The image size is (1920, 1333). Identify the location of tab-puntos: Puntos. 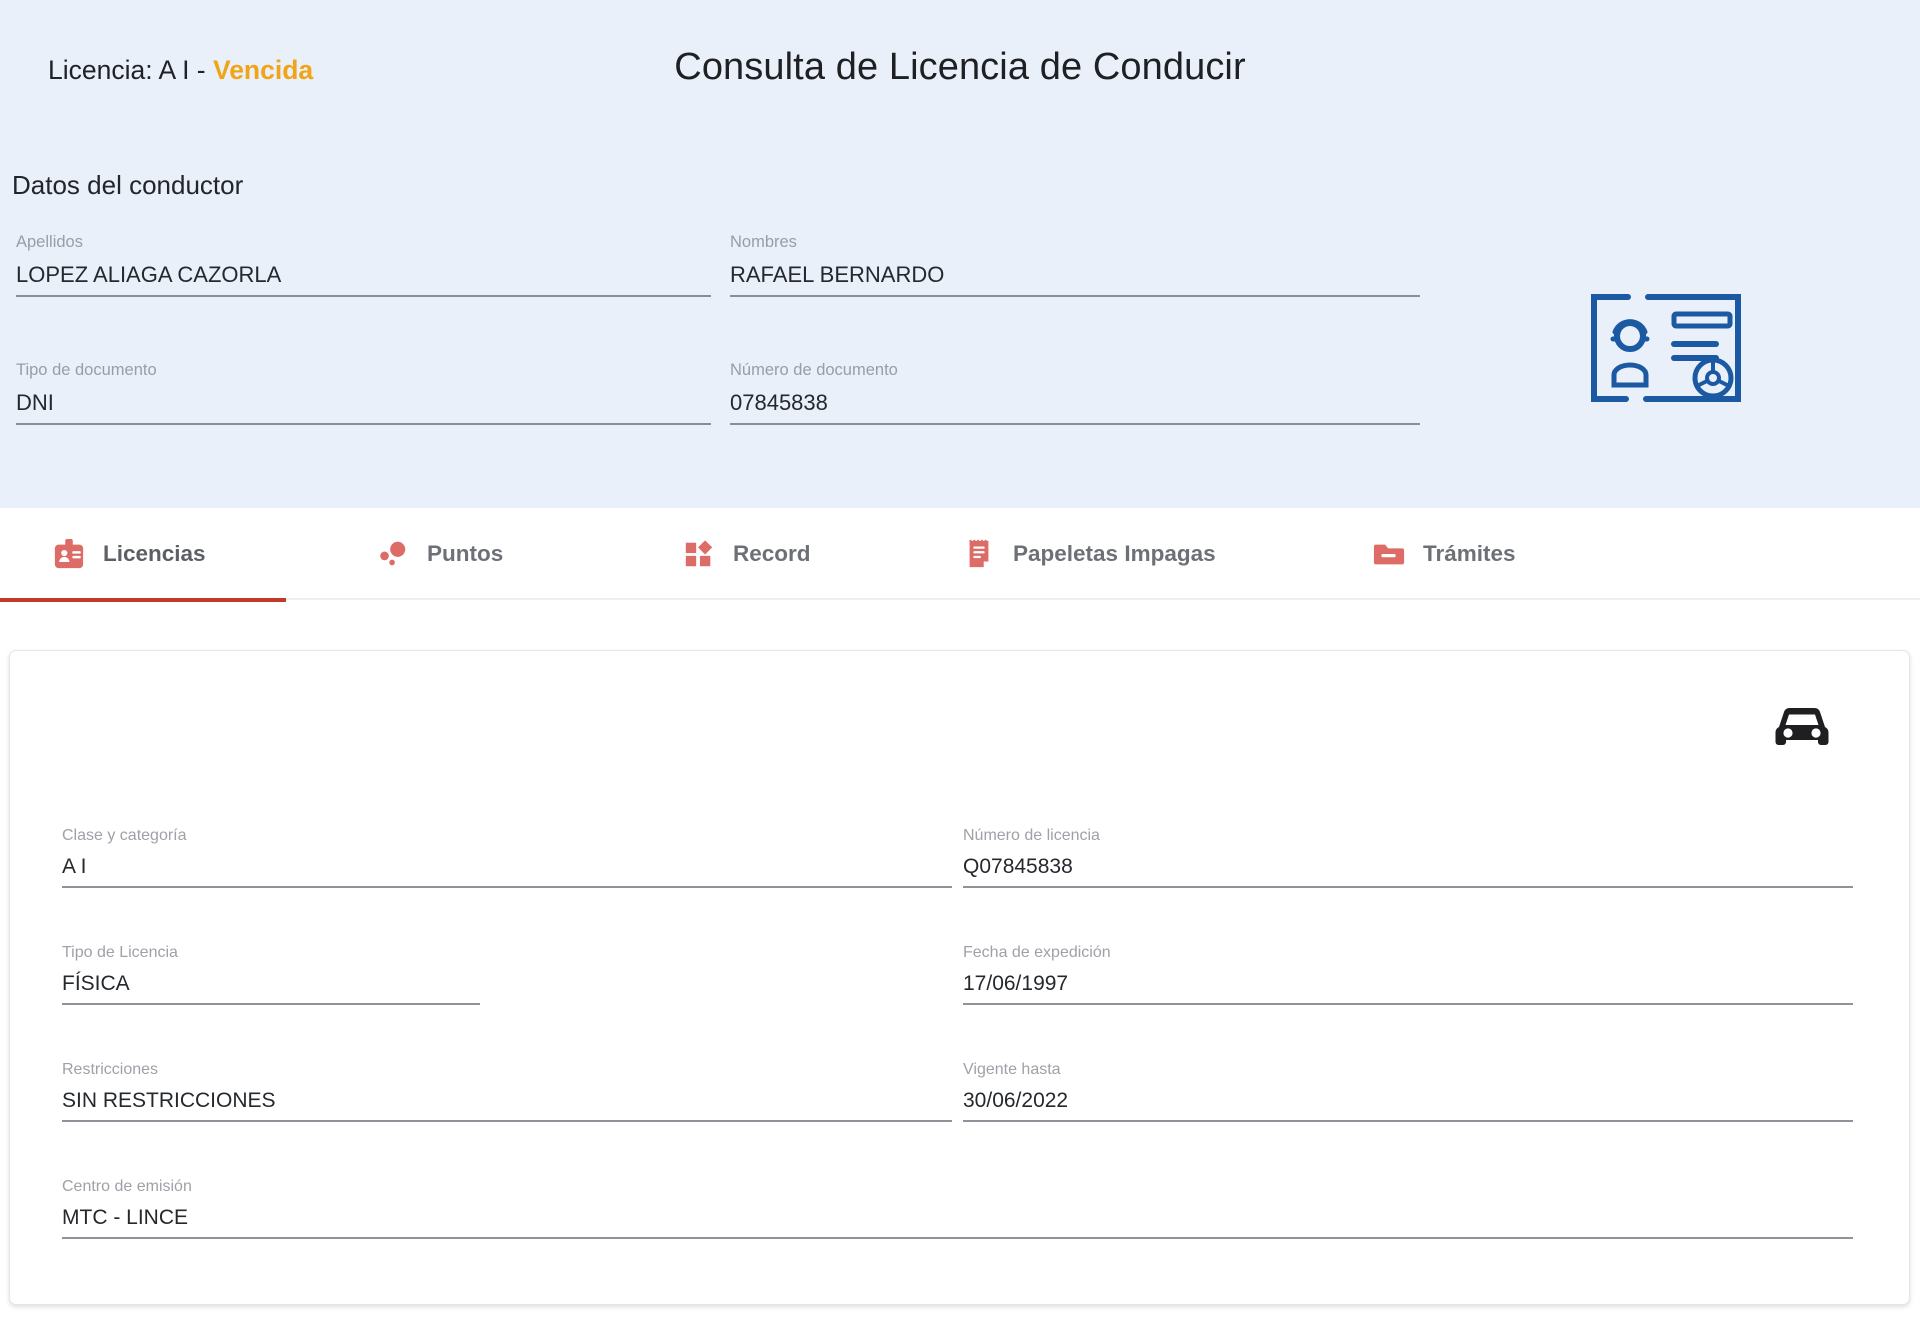
(450, 554).